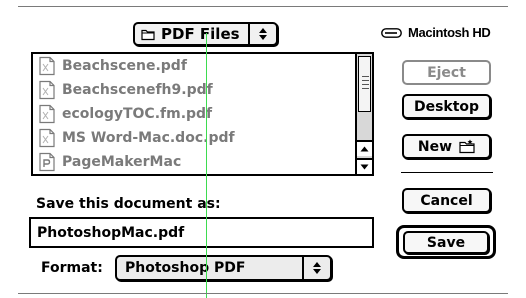 This screenshot has width=526, height=298. Describe the element at coordinates (72, 268) in the screenshot. I see `format-label: Format:` at that location.